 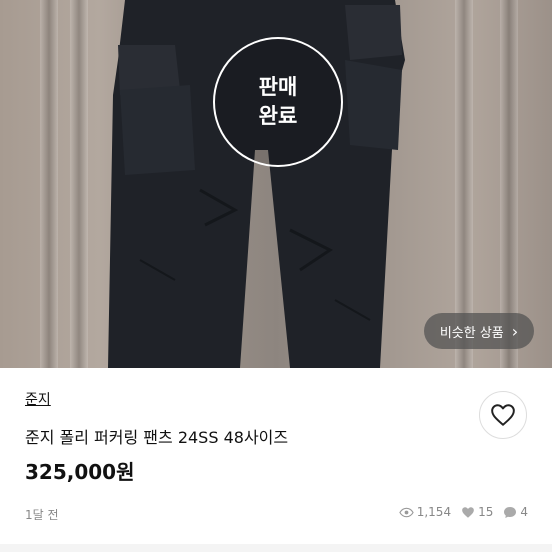 I want to click on product-stats: 1,154 15 4, so click(x=463, y=512).